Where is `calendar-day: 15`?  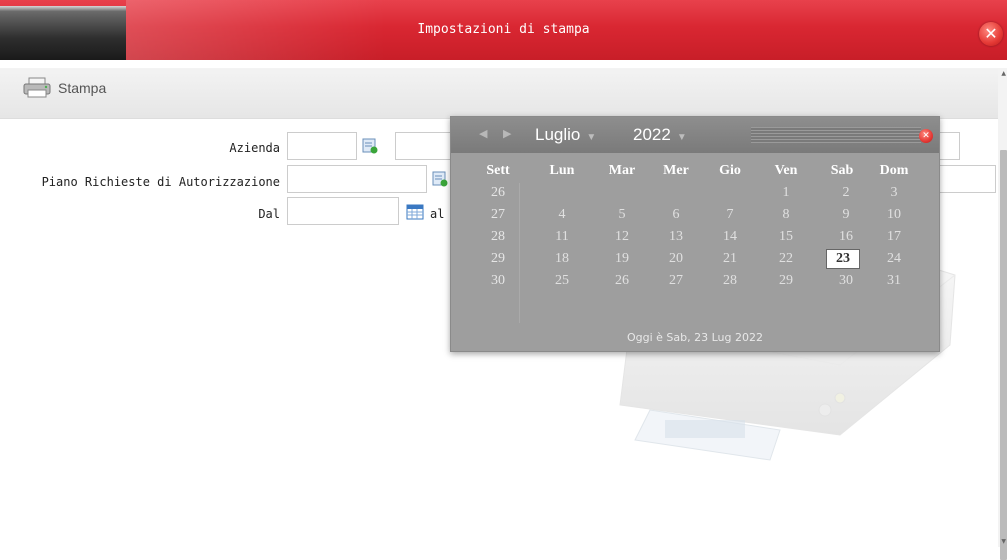 calendar-day: 15 is located at coordinates (786, 237).